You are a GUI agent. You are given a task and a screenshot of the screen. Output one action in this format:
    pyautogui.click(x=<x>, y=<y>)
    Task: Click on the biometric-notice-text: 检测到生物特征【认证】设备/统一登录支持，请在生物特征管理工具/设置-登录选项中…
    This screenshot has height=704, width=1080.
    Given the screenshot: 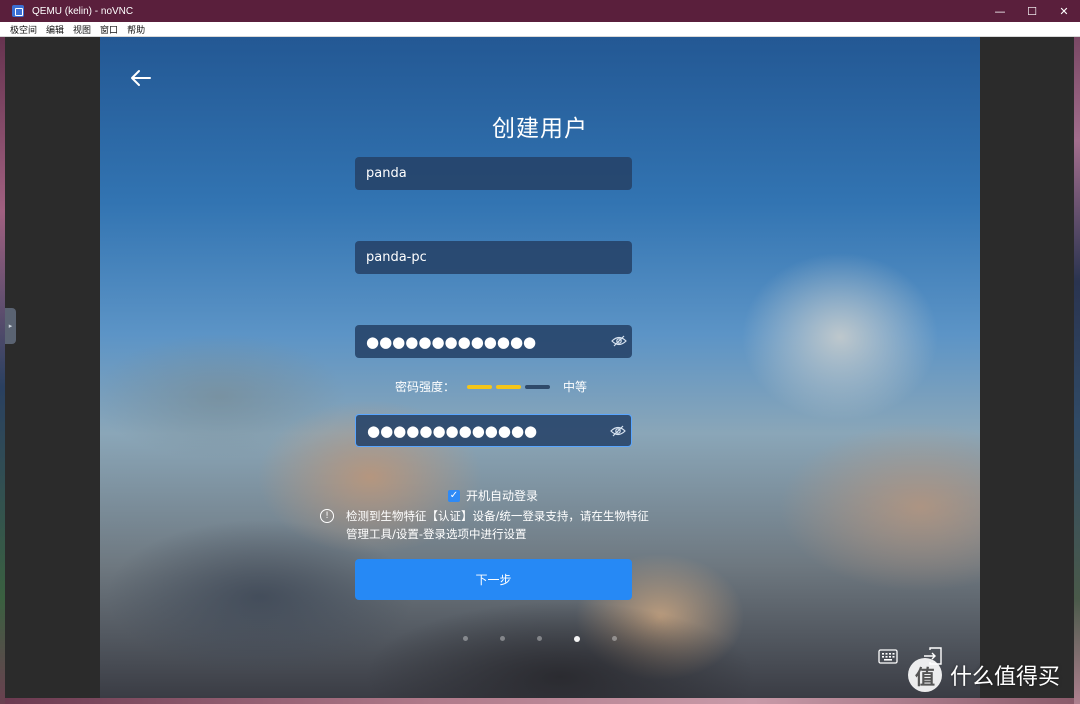 What is the action you would take?
    pyautogui.click(x=497, y=525)
    